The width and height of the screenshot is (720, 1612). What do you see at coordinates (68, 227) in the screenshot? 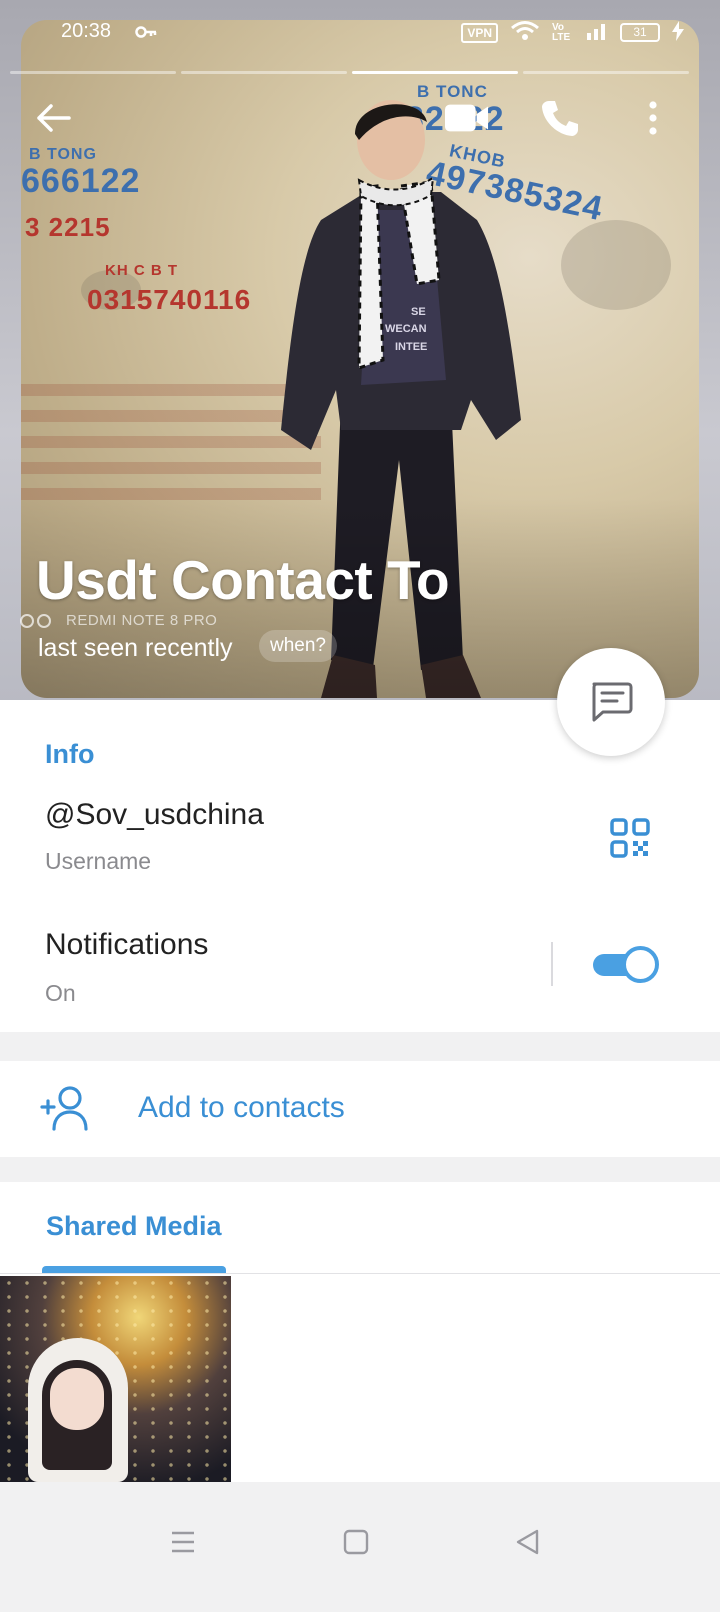
I see `graffiti-text: 3 2215` at bounding box center [68, 227].